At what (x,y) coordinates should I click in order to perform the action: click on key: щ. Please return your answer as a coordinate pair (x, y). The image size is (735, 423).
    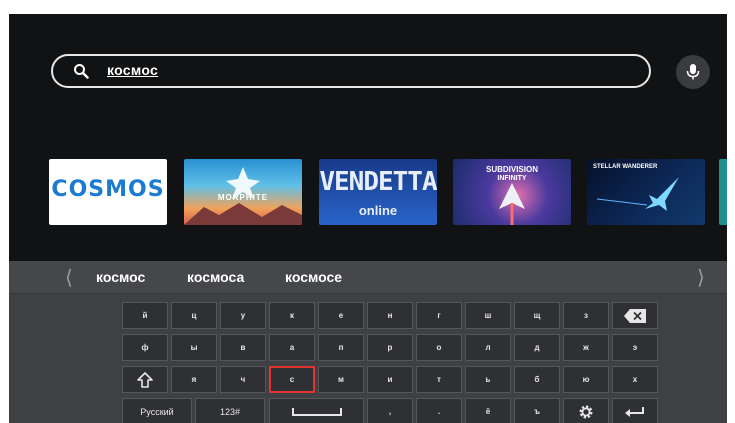
    Looking at the image, I should click on (537, 315).